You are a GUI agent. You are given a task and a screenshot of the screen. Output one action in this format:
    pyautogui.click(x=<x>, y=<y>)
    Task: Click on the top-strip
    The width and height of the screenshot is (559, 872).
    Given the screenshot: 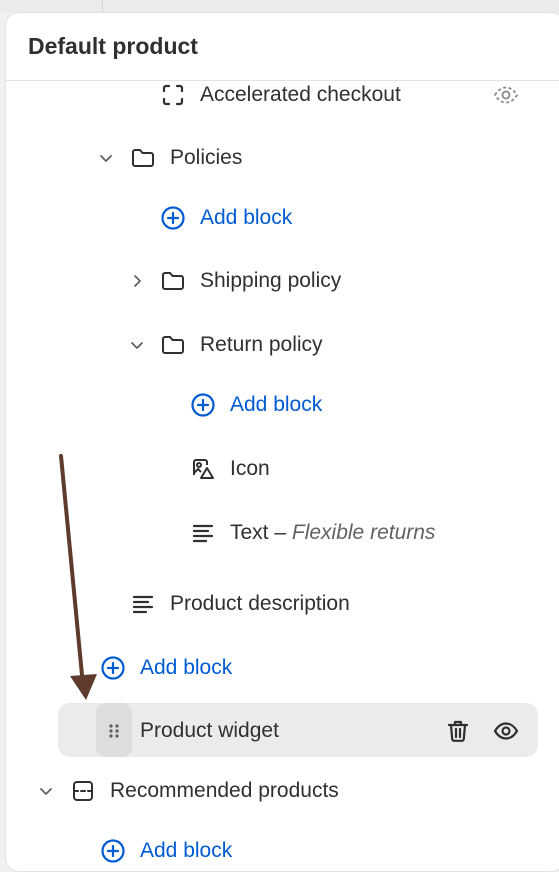 What is the action you would take?
    pyautogui.click(x=279, y=6)
    